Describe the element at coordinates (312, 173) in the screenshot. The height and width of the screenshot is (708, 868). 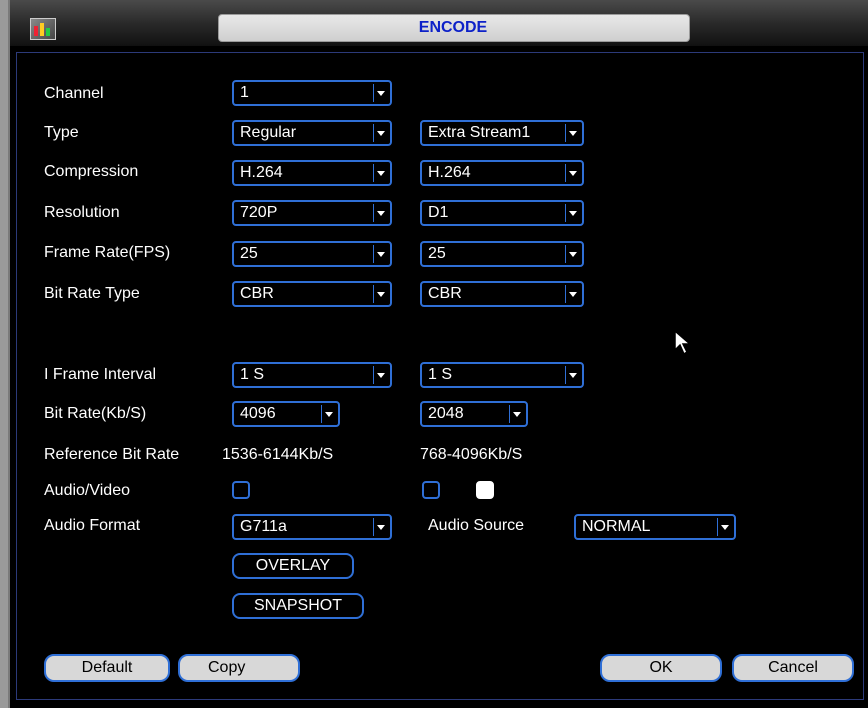
I see `main-compression-select: H.264` at that location.